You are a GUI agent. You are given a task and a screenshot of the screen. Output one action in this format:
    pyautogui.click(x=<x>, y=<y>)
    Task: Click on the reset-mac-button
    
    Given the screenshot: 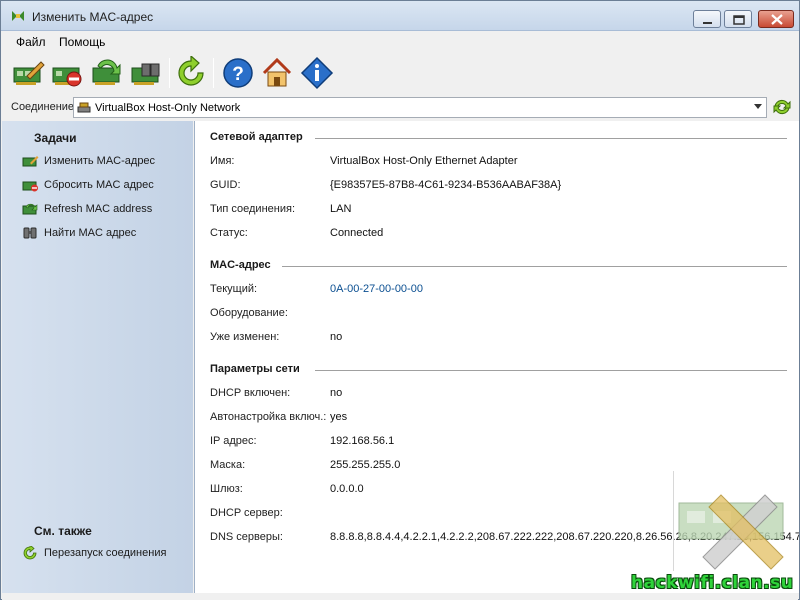 What is the action you would take?
    pyautogui.click(x=67, y=73)
    